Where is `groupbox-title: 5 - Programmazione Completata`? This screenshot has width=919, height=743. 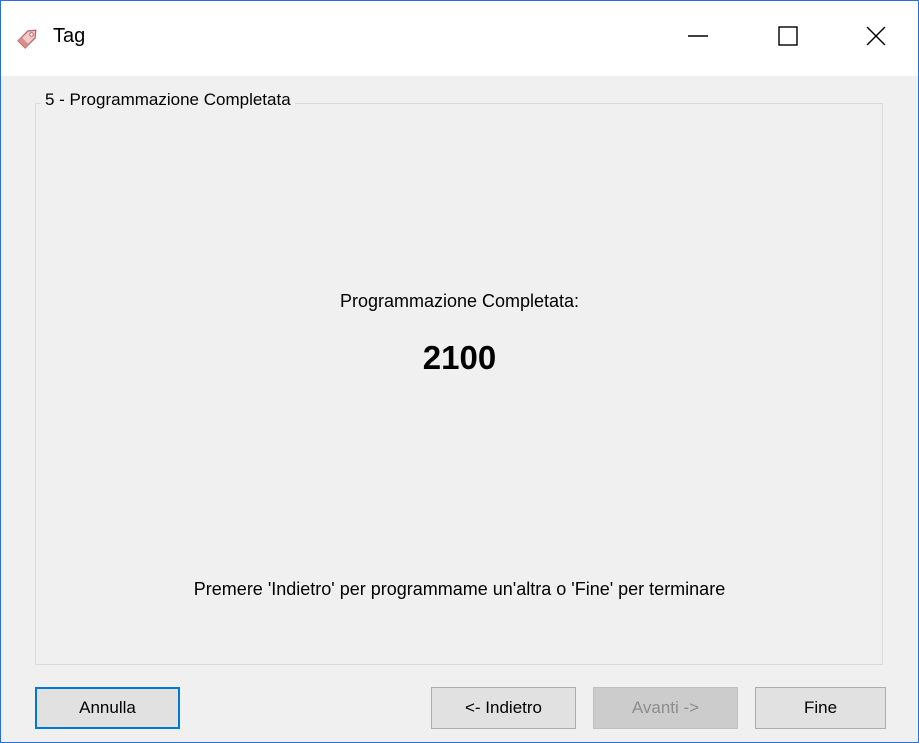 groupbox-title: 5 - Programmazione Completata is located at coordinates (168, 100).